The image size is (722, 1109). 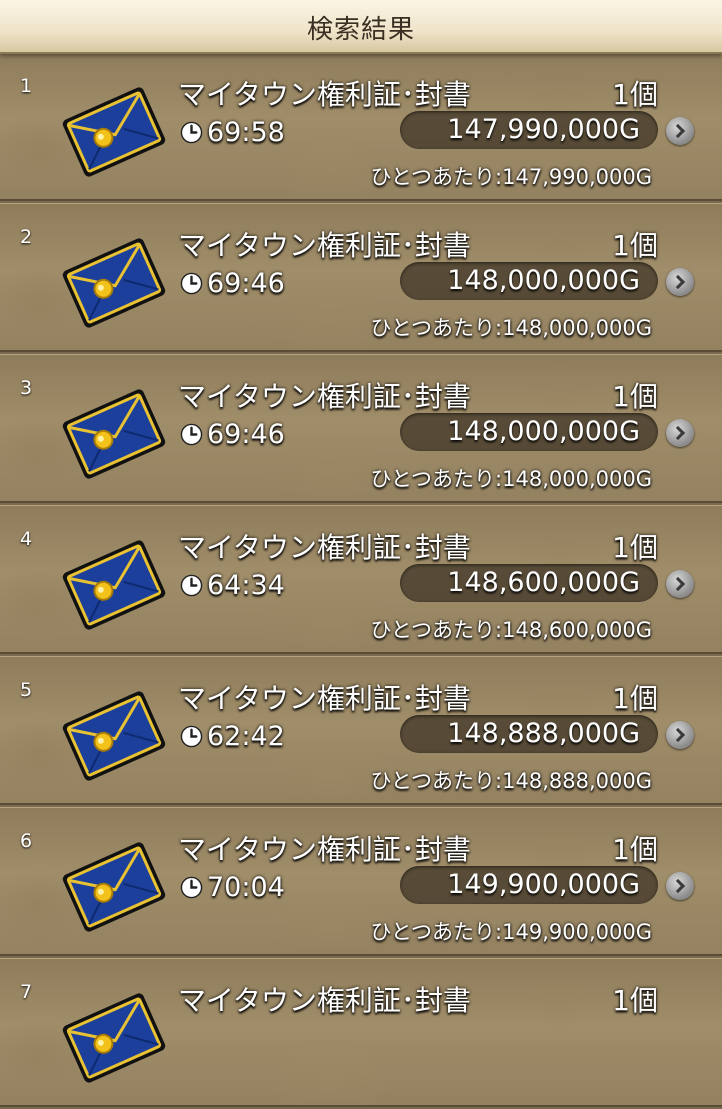 What do you see at coordinates (26, 539) in the screenshot?
I see `row-index: 4` at bounding box center [26, 539].